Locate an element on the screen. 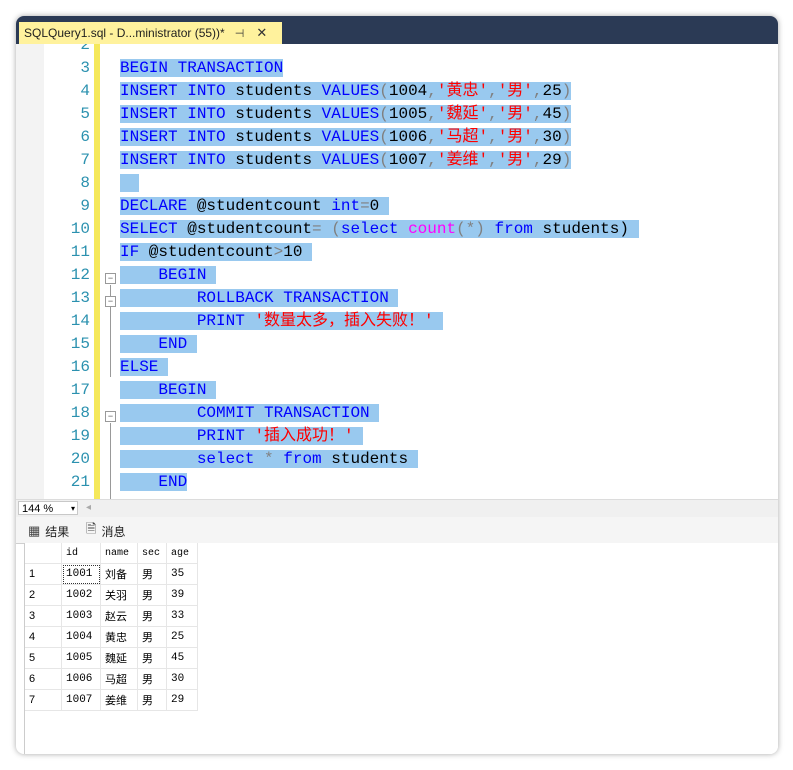 The width and height of the screenshot is (793, 770). code-token: ( is located at coordinates (384, 91).